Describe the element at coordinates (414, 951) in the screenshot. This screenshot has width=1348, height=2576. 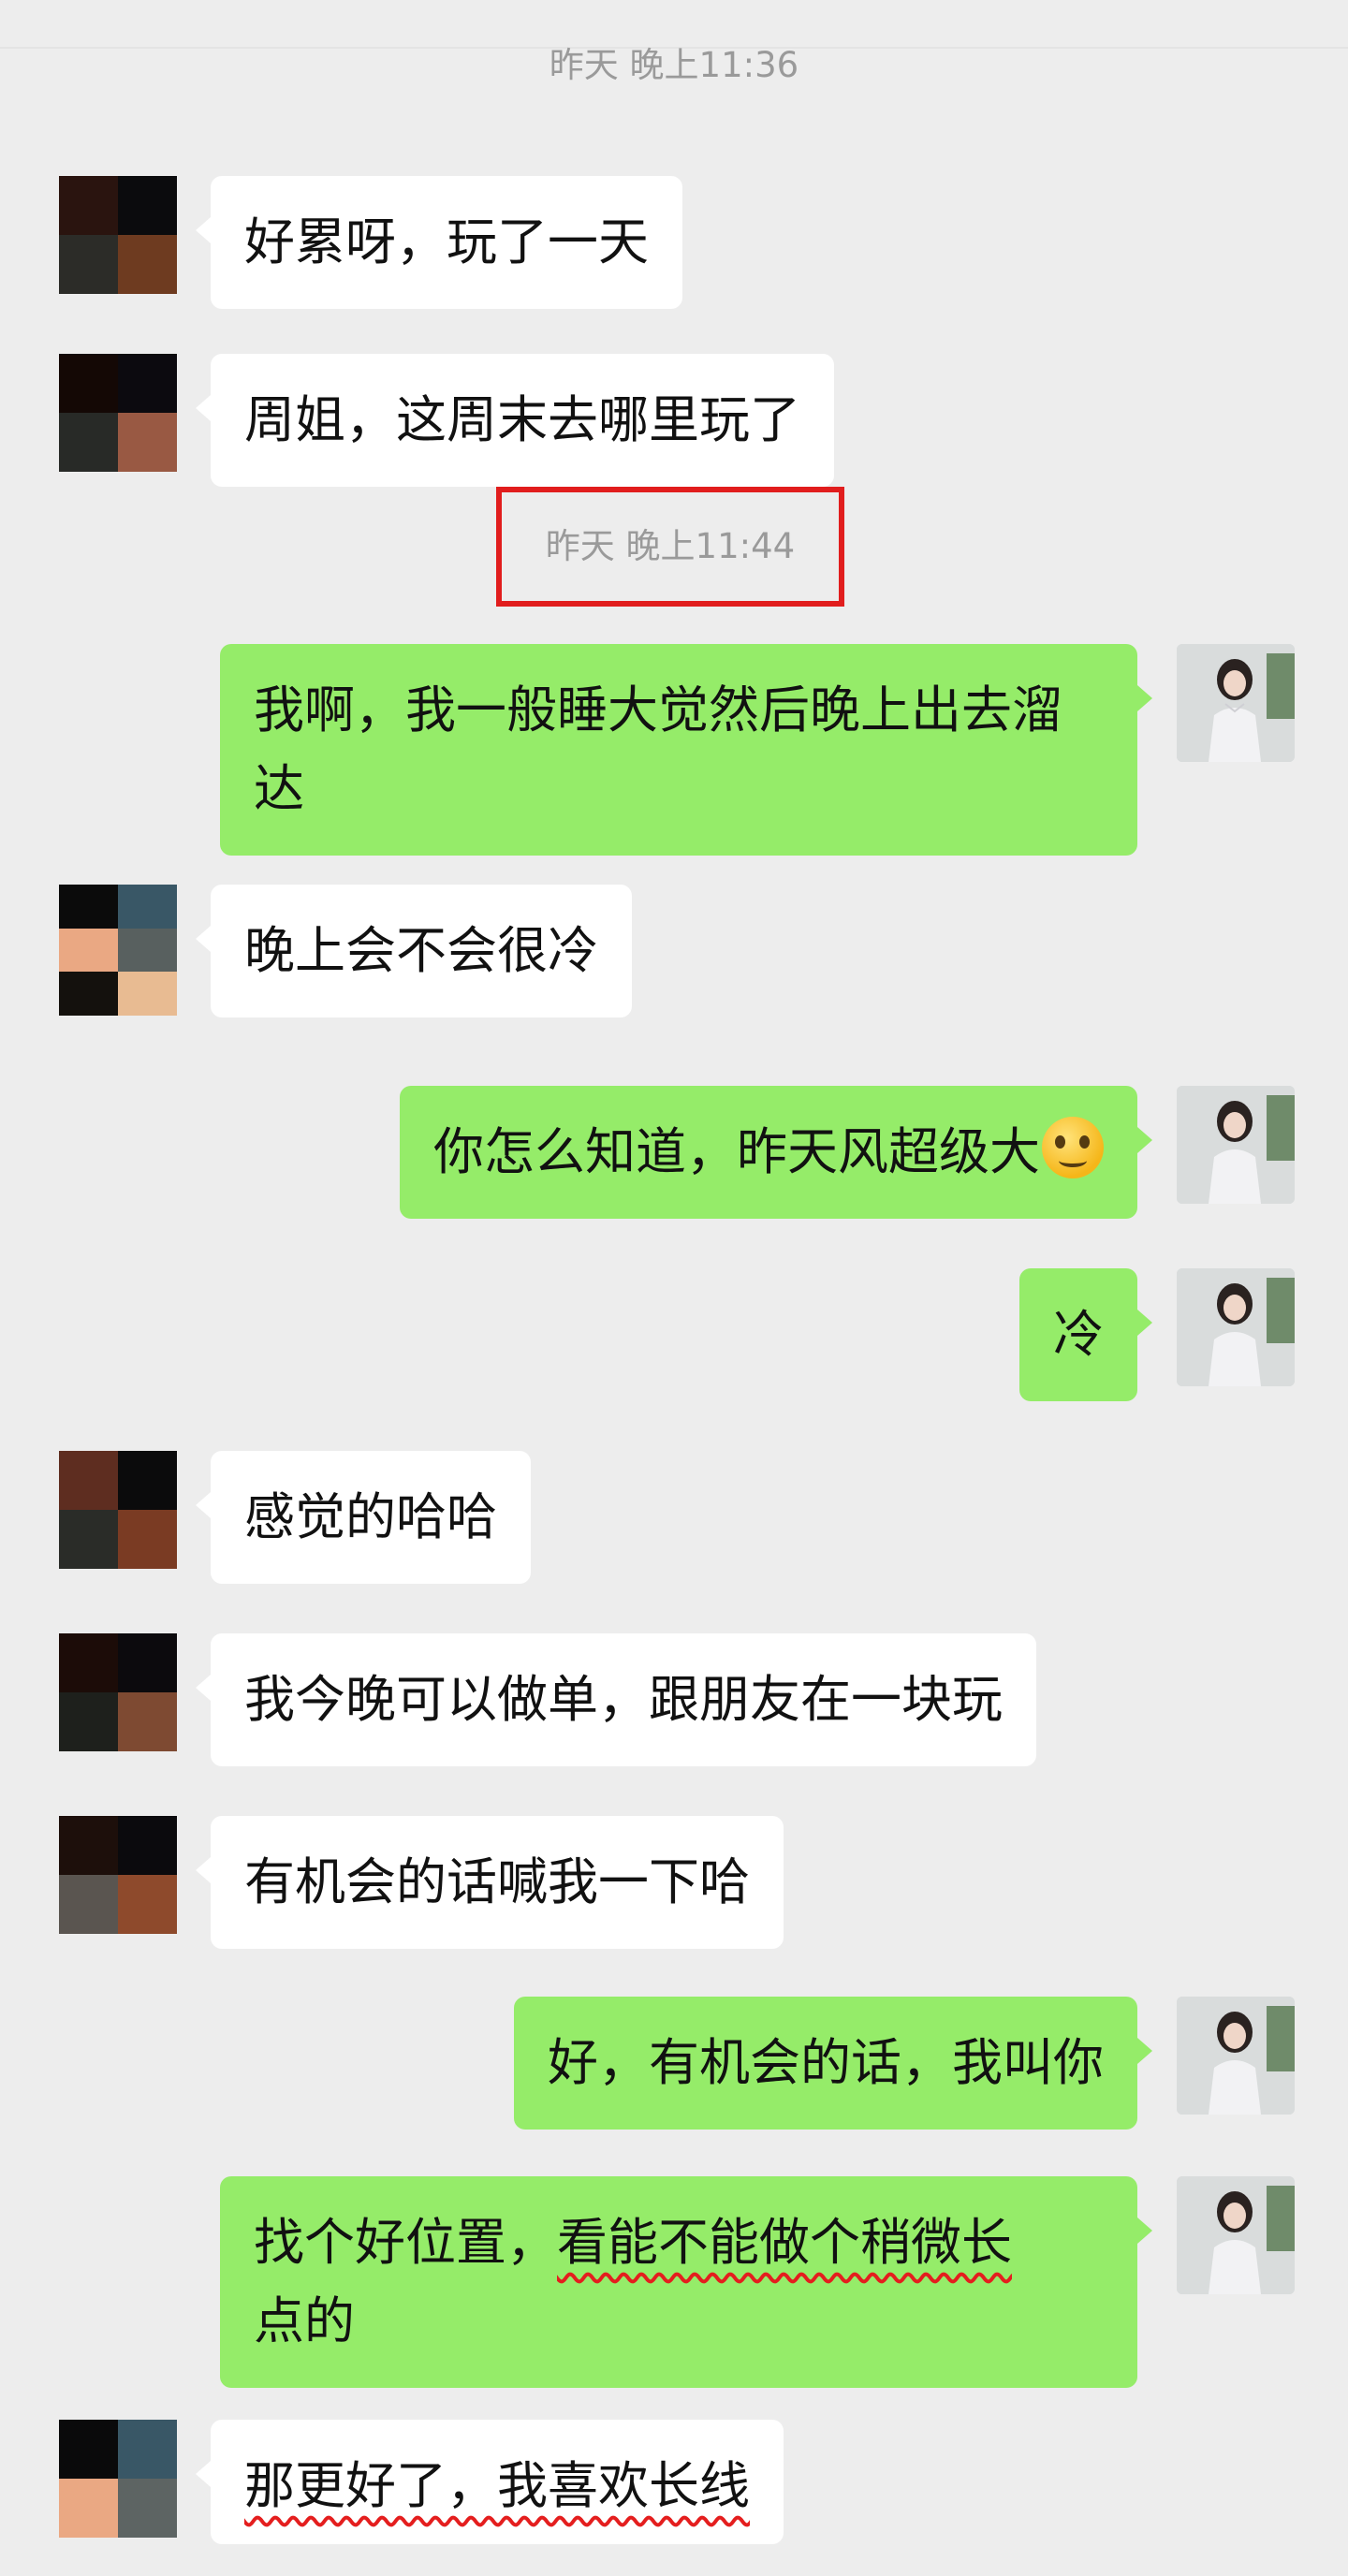
I see `incoming-message-bubble: 晚上会不会很冷` at that location.